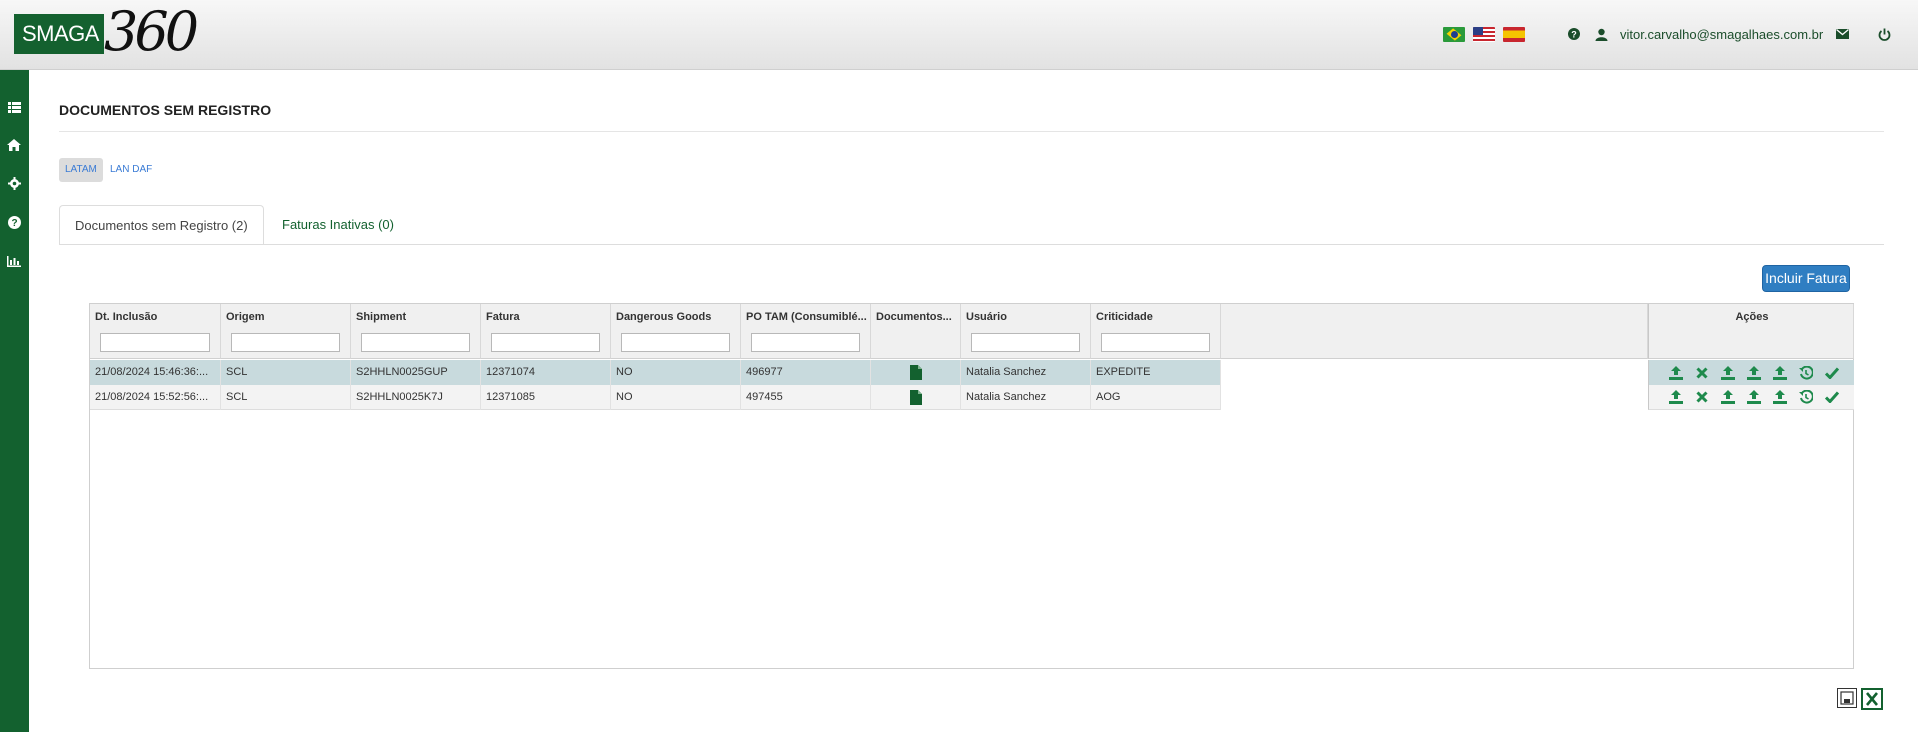 This screenshot has height=732, width=1918. Describe the element at coordinates (1860, 699) in the screenshot. I see `export-toolbar` at that location.